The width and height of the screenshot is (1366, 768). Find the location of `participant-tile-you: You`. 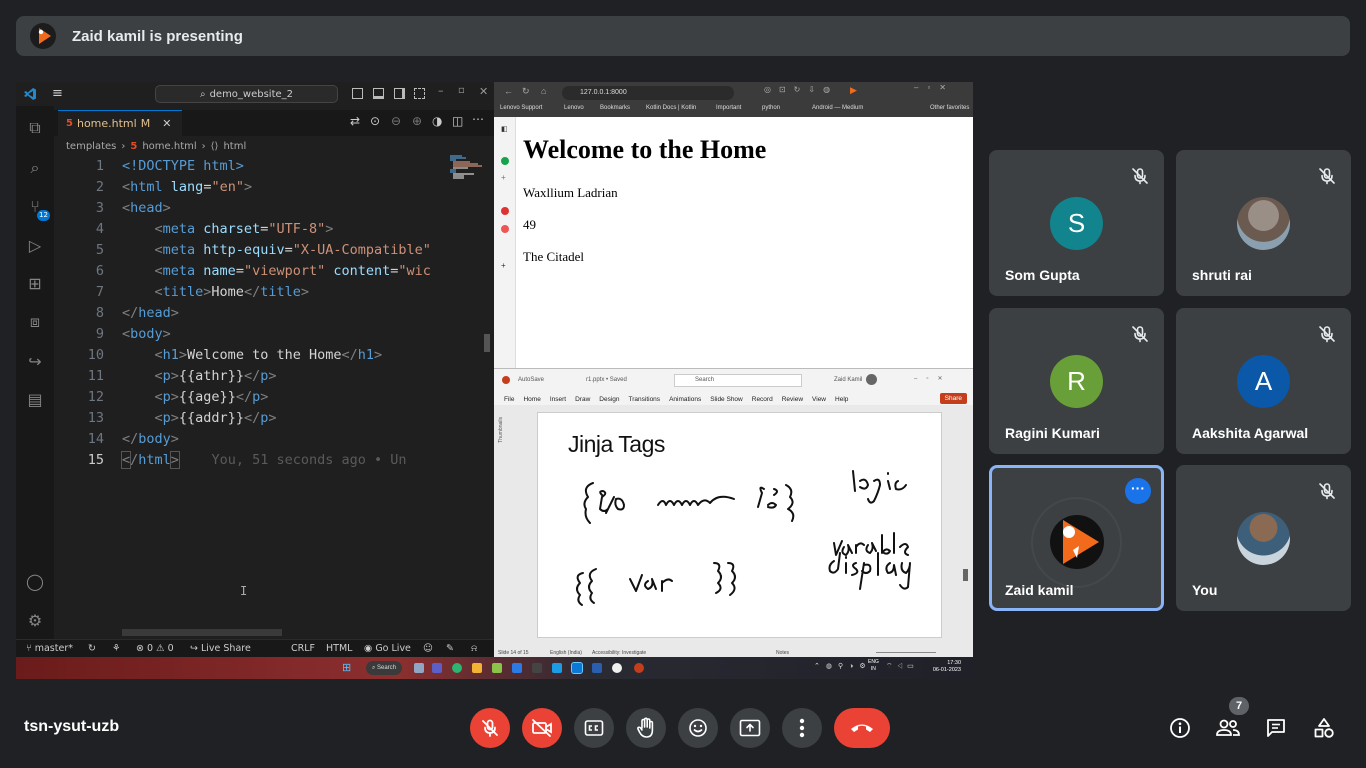

participant-tile-you: You is located at coordinates (1263, 538).